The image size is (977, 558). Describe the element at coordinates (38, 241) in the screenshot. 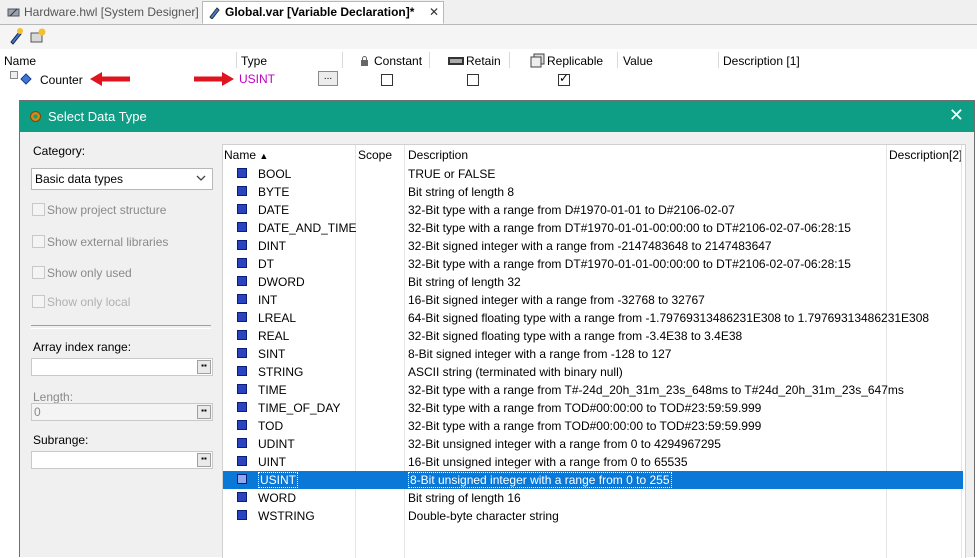

I see `show-external-libraries-checkbox` at that location.